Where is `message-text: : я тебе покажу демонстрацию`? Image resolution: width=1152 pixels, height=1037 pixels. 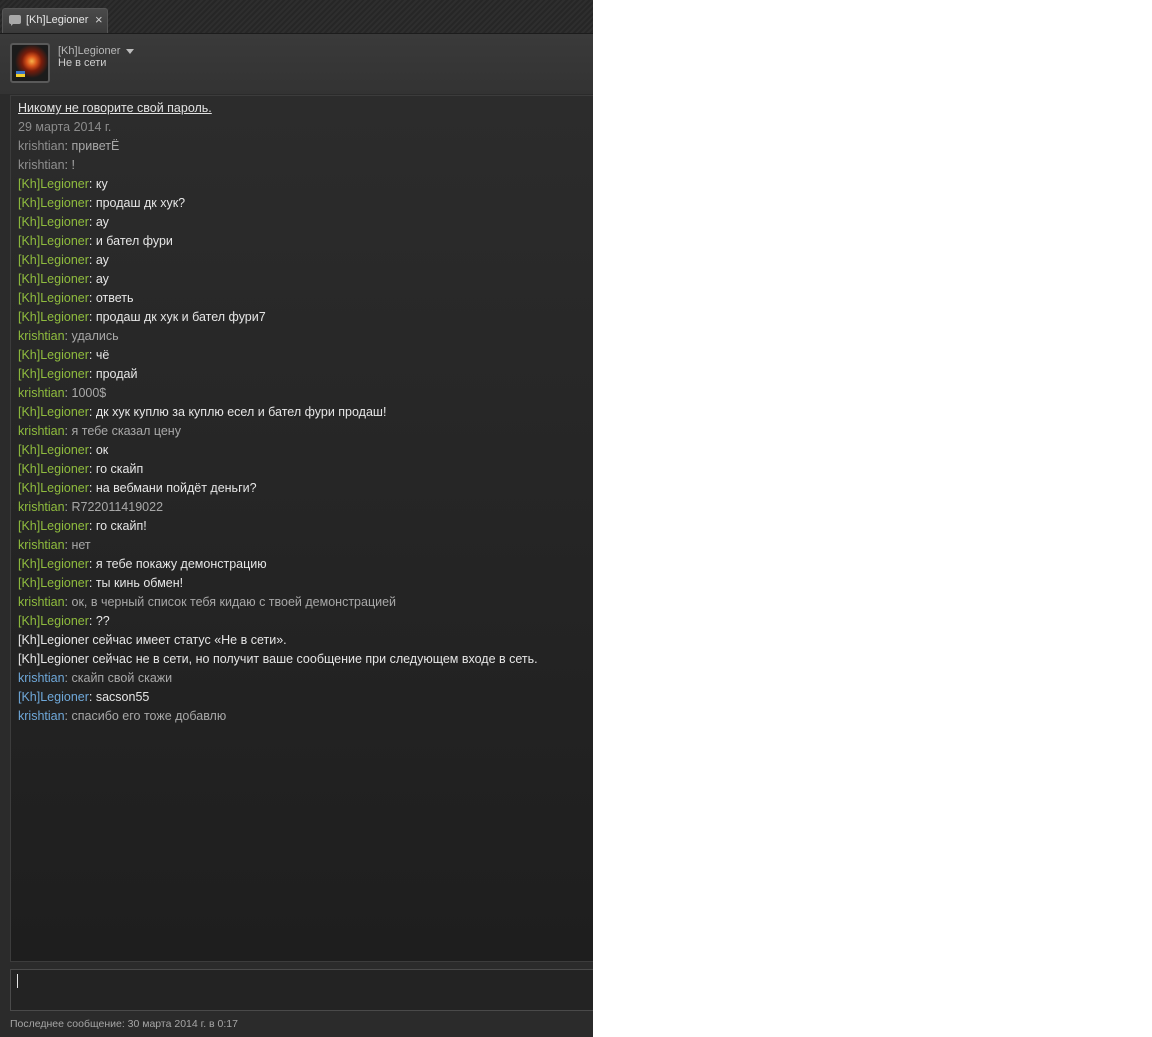
message-text: : я тебе покажу демонстрацию is located at coordinates (177, 564).